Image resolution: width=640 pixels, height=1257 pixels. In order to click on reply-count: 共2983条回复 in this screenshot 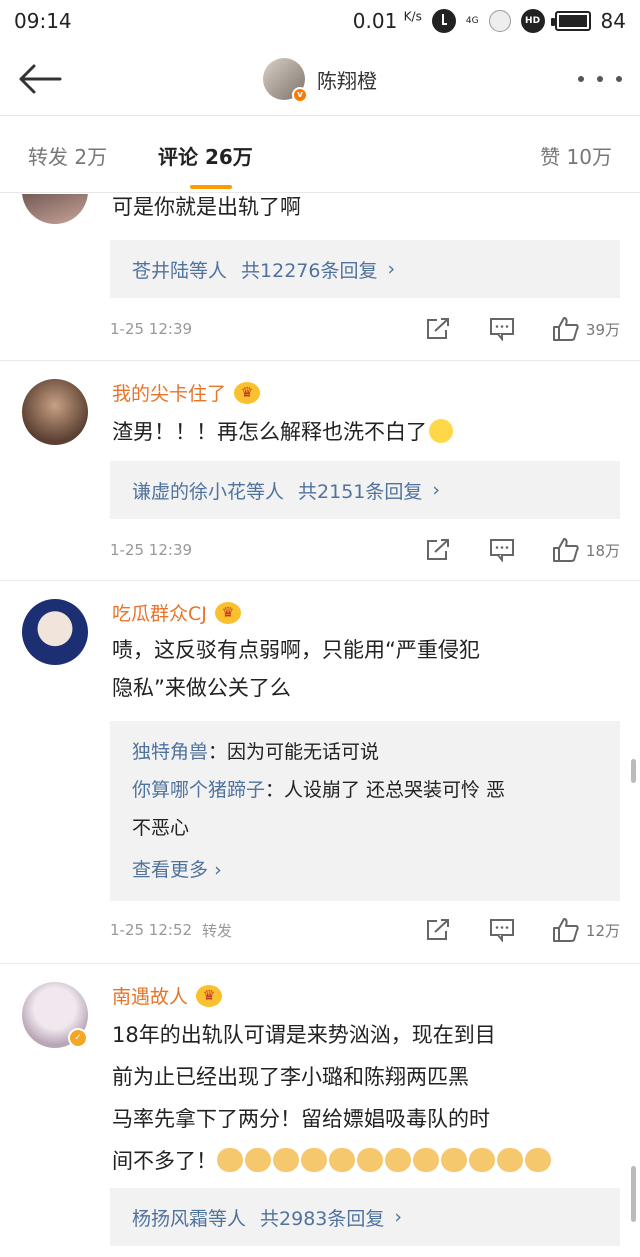, I will do `click(322, 1218)`.